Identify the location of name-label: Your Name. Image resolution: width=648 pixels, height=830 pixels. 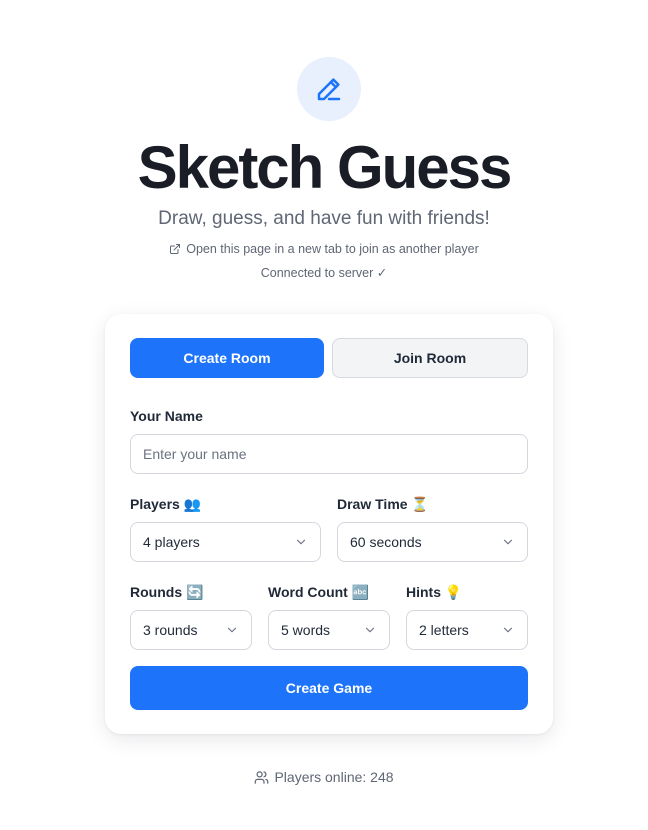
(166, 416).